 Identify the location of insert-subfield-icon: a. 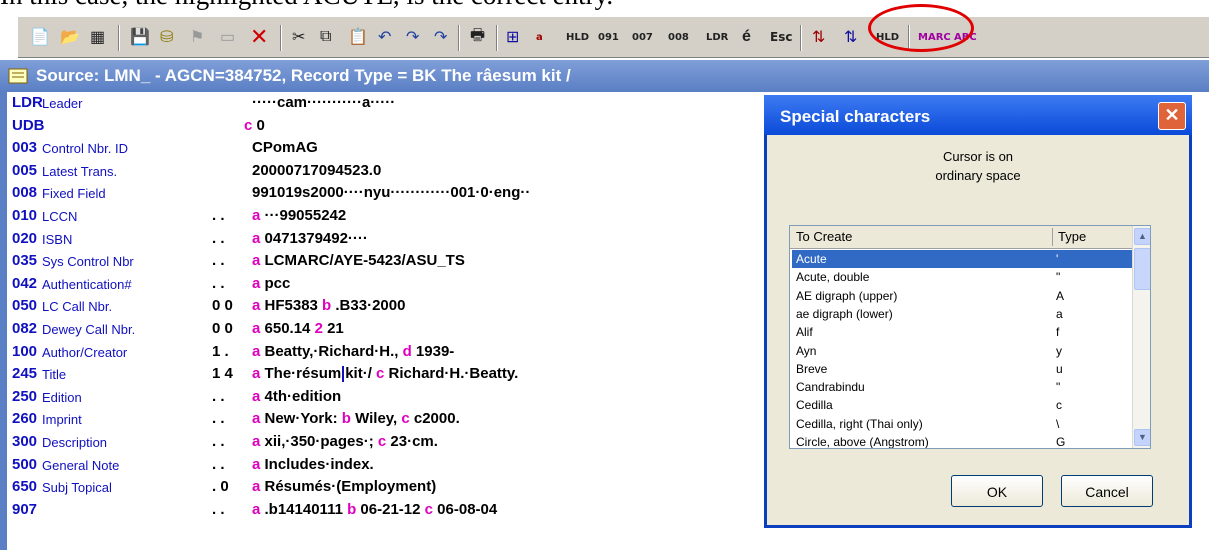
(539, 37).